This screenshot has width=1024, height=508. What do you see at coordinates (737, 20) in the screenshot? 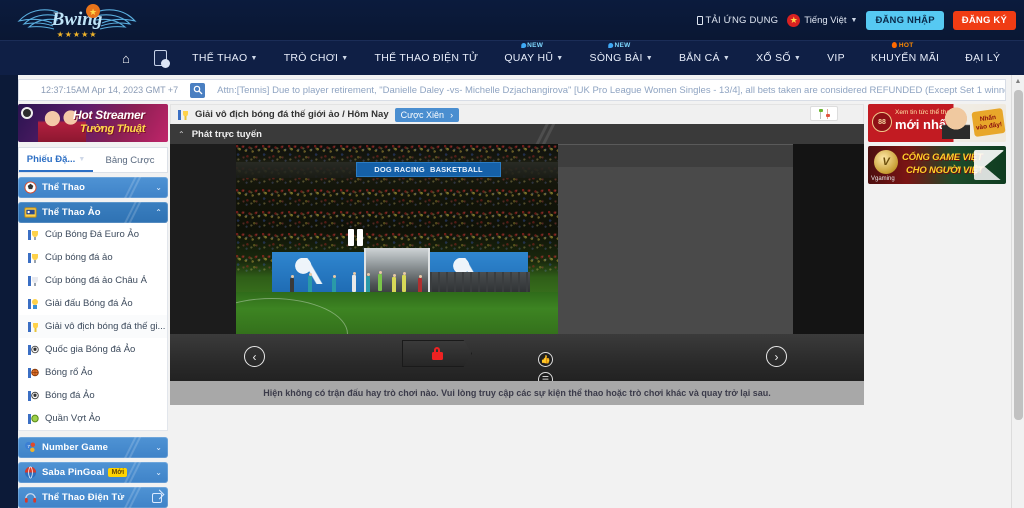
I see `download-app-link: TẢI ỨNG DỤNG` at bounding box center [737, 20].